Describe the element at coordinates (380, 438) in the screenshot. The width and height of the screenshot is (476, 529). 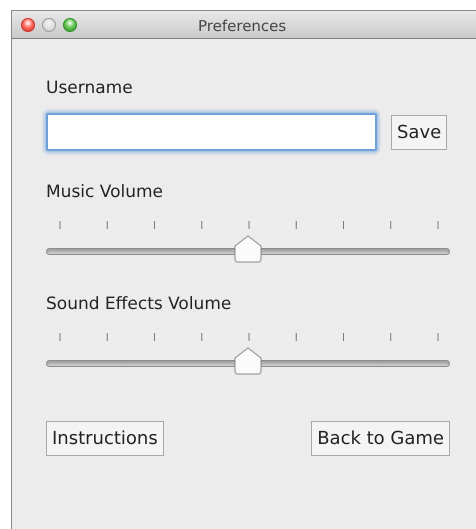
I see `back-to-game-button: Back to Game` at that location.